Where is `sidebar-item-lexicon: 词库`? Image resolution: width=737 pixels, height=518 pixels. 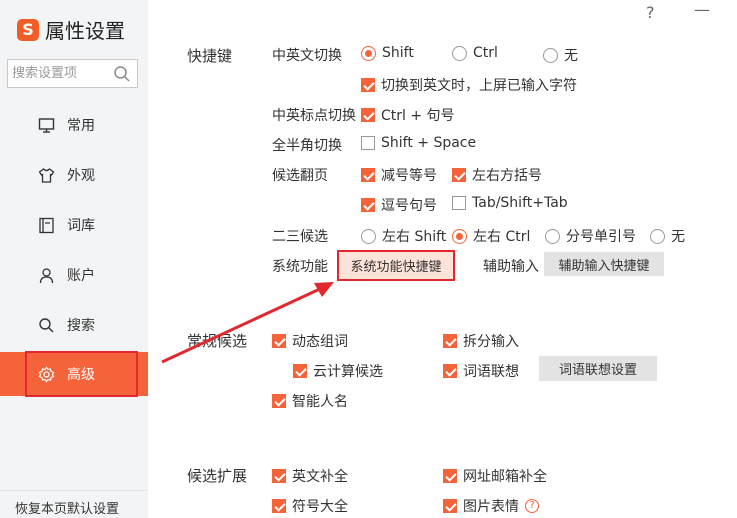
sidebar-item-lexicon: 词库 is located at coordinates (74, 225).